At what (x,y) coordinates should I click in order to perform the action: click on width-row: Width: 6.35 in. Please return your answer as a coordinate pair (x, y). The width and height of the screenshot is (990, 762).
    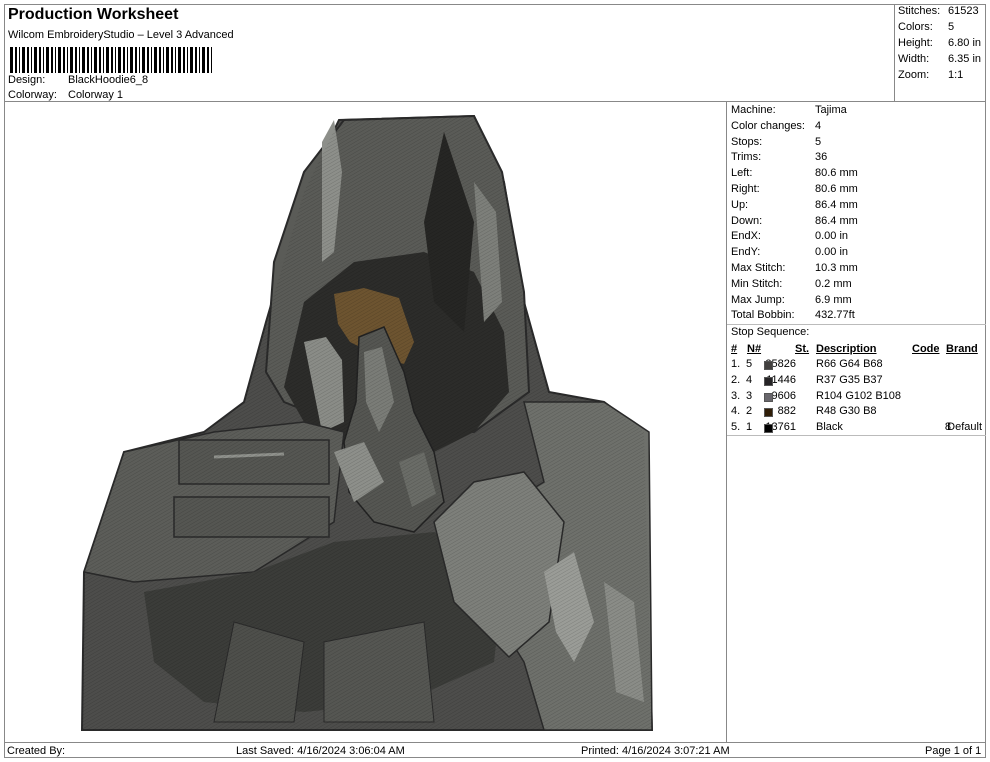
    Looking at the image, I should click on (939, 59).